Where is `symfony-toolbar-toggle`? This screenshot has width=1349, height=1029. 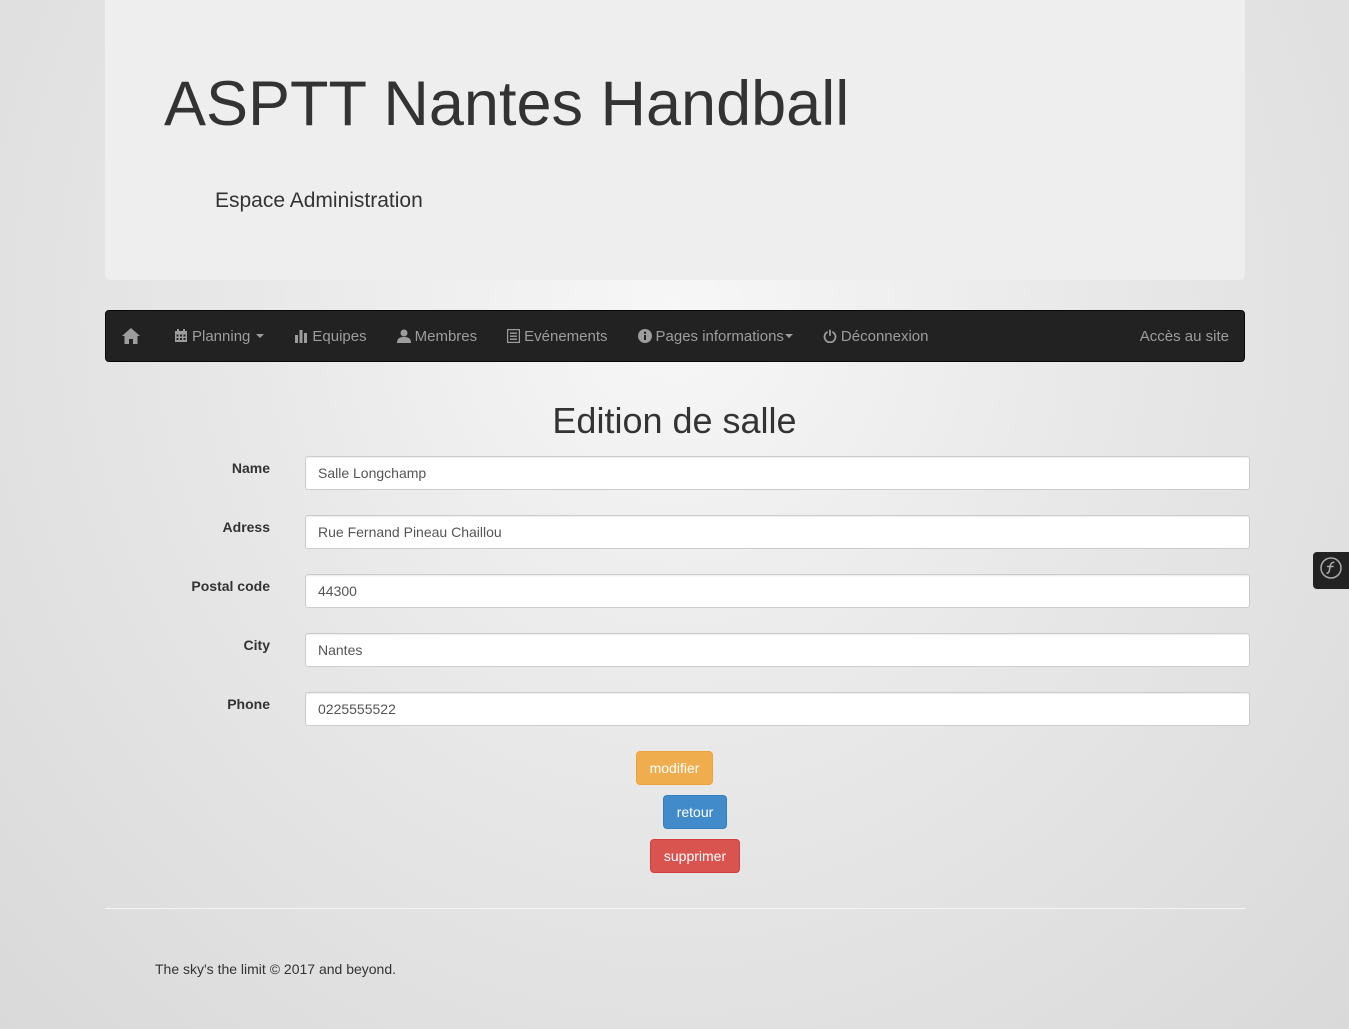 symfony-toolbar-toggle is located at coordinates (1331, 570).